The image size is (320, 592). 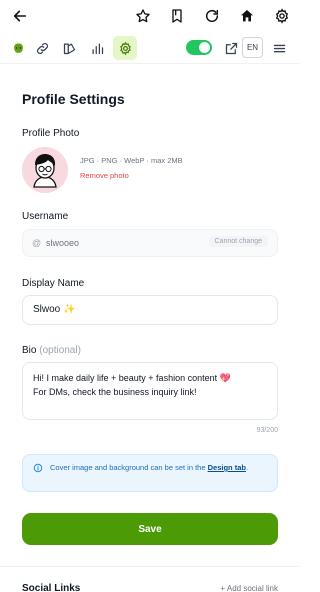 What do you see at coordinates (45, 170) in the screenshot?
I see `avatar` at bounding box center [45, 170].